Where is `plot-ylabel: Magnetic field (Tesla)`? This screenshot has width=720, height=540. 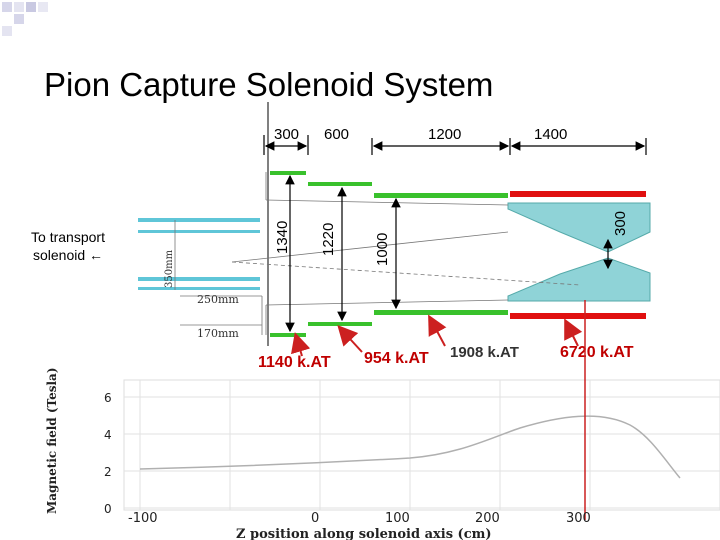 plot-ylabel: Magnetic field (Tesla) is located at coordinates (52, 440).